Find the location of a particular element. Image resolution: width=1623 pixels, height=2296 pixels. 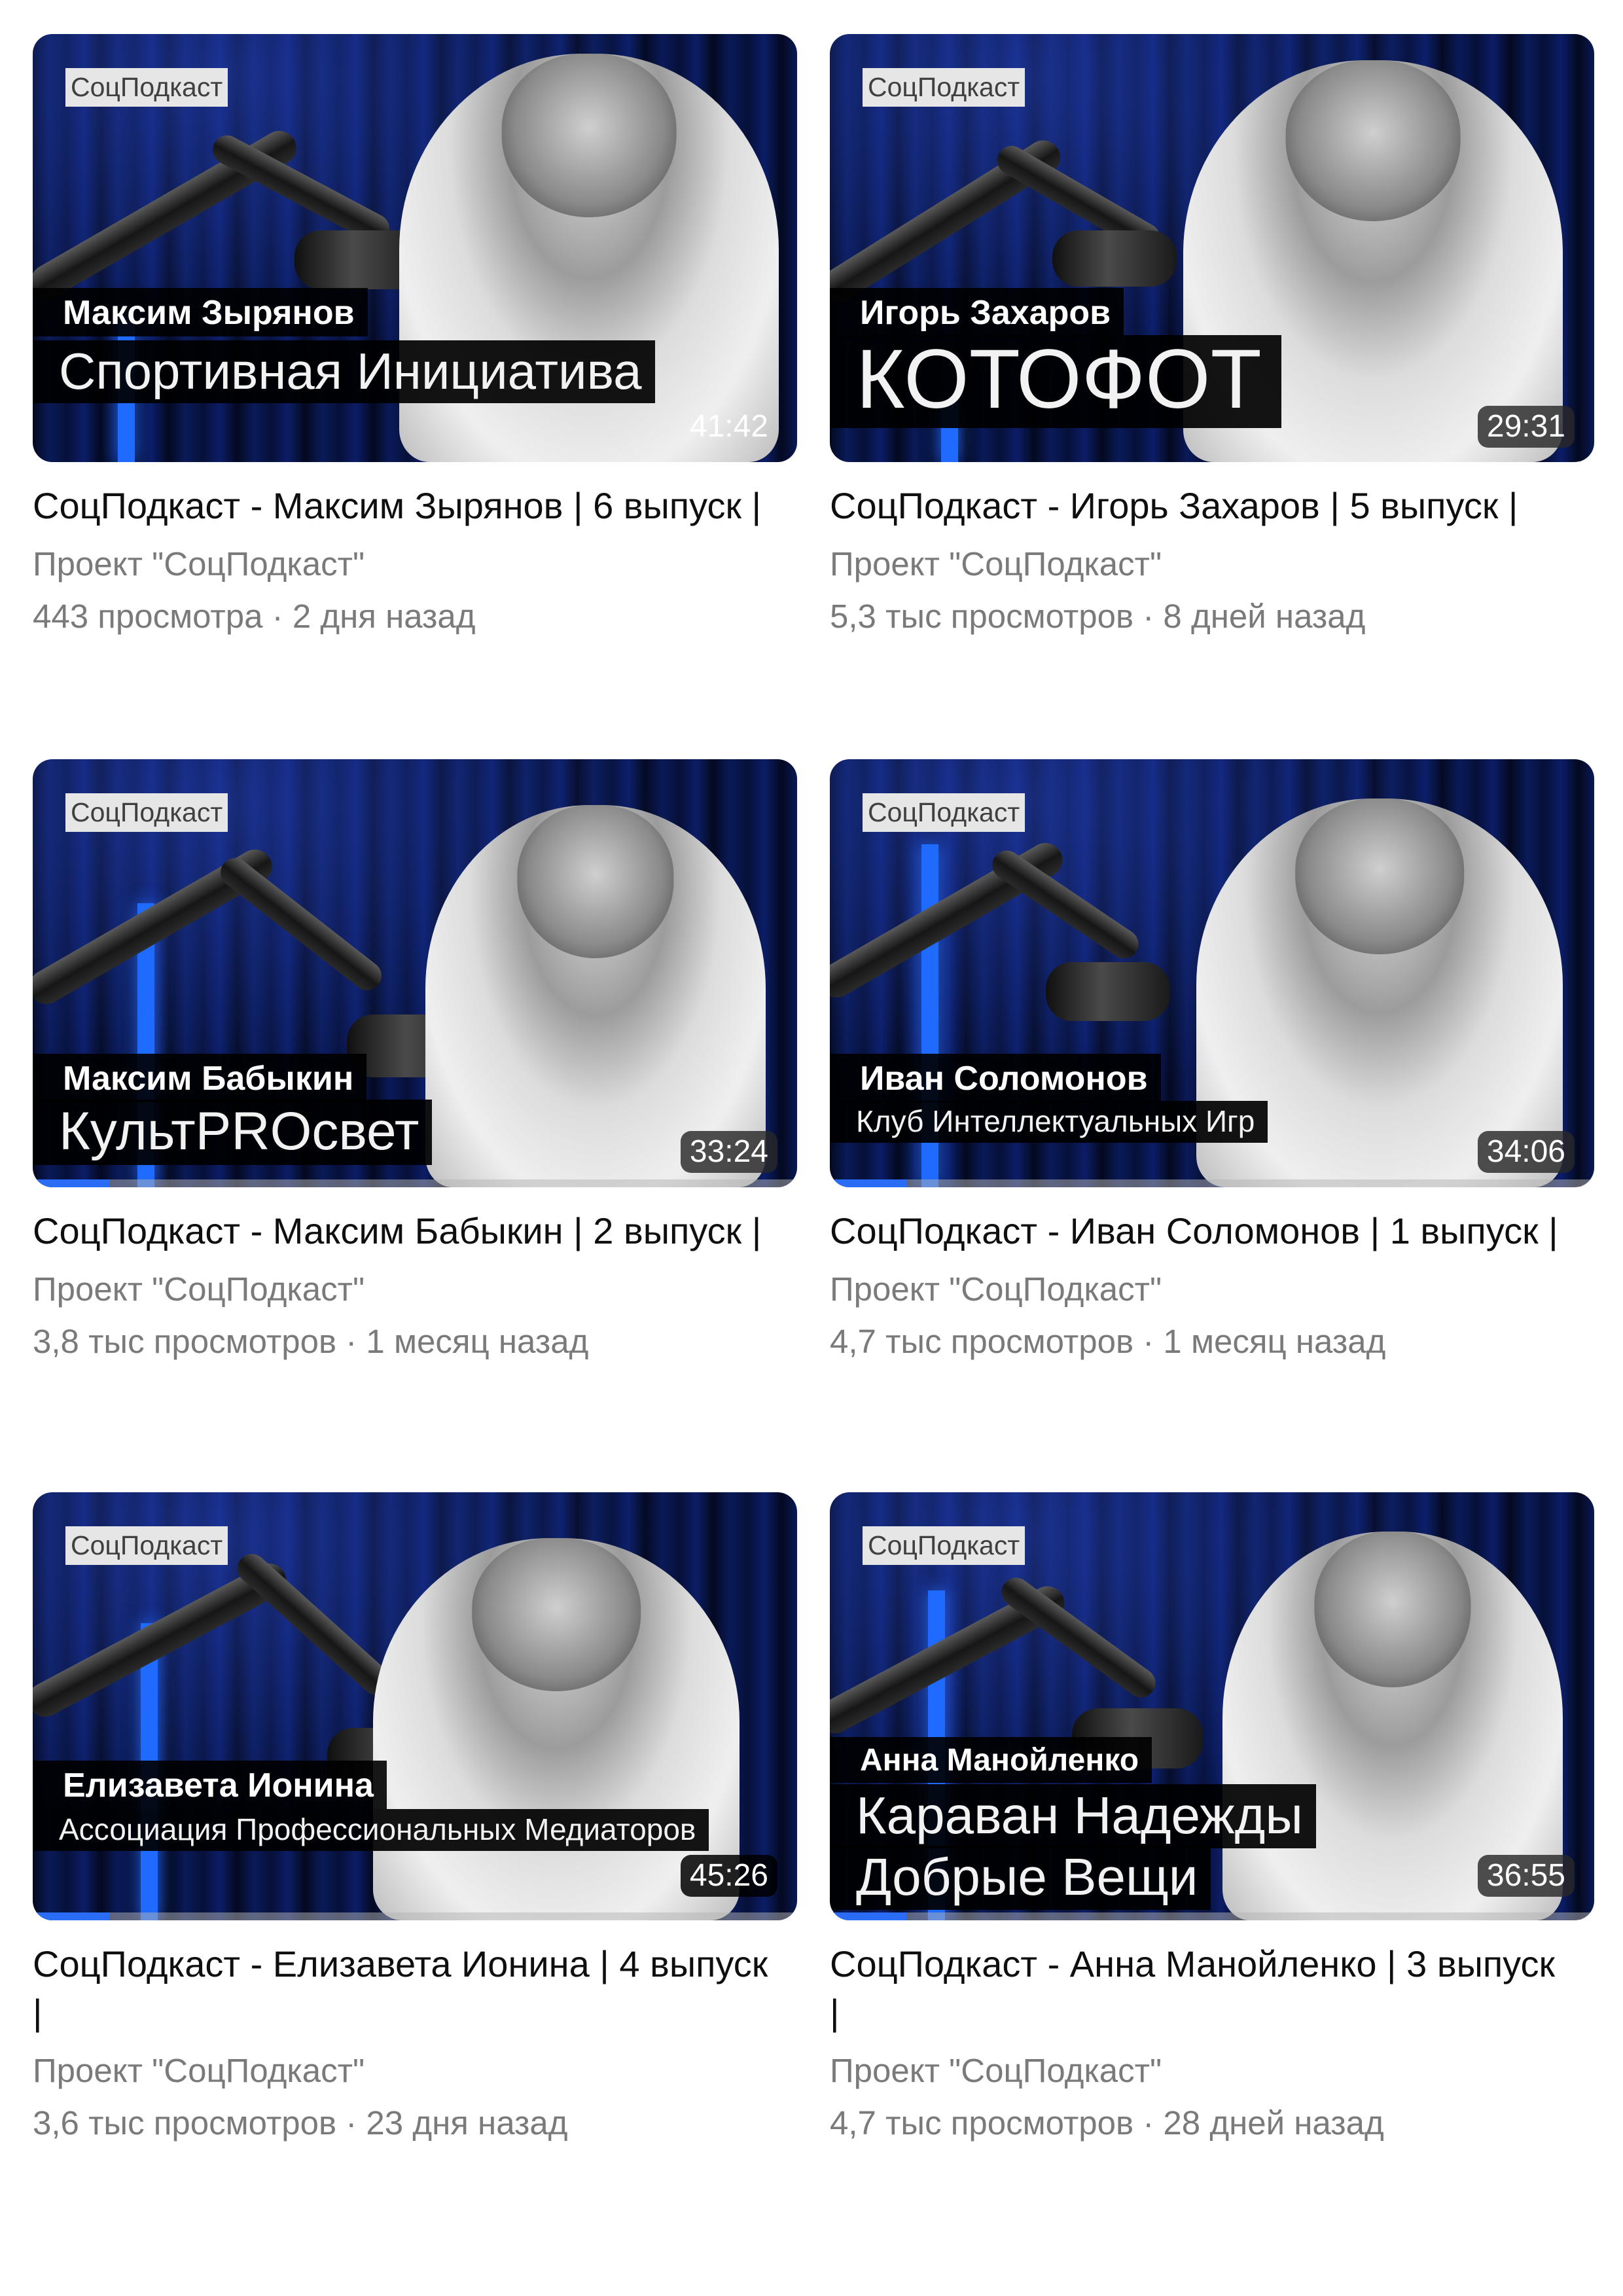

video-meta: 4,7 тыс просмотров · 1 месяц назад is located at coordinates (1212, 1342).